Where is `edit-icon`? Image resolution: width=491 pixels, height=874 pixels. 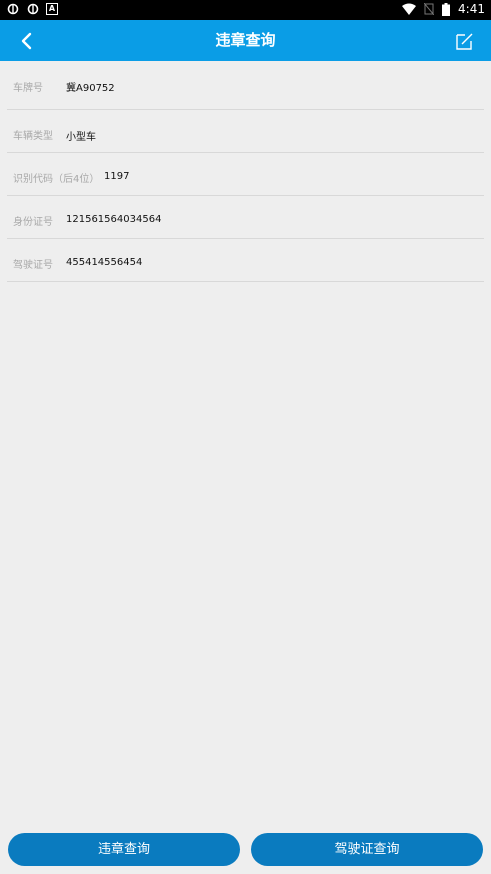
edit-icon is located at coordinates (464, 41).